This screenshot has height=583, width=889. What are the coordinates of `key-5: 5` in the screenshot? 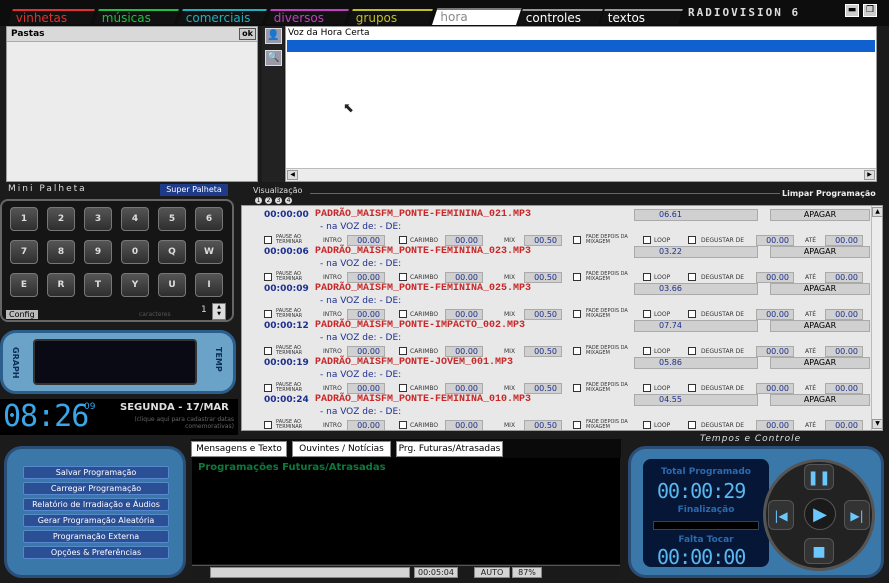 It's located at (172, 219).